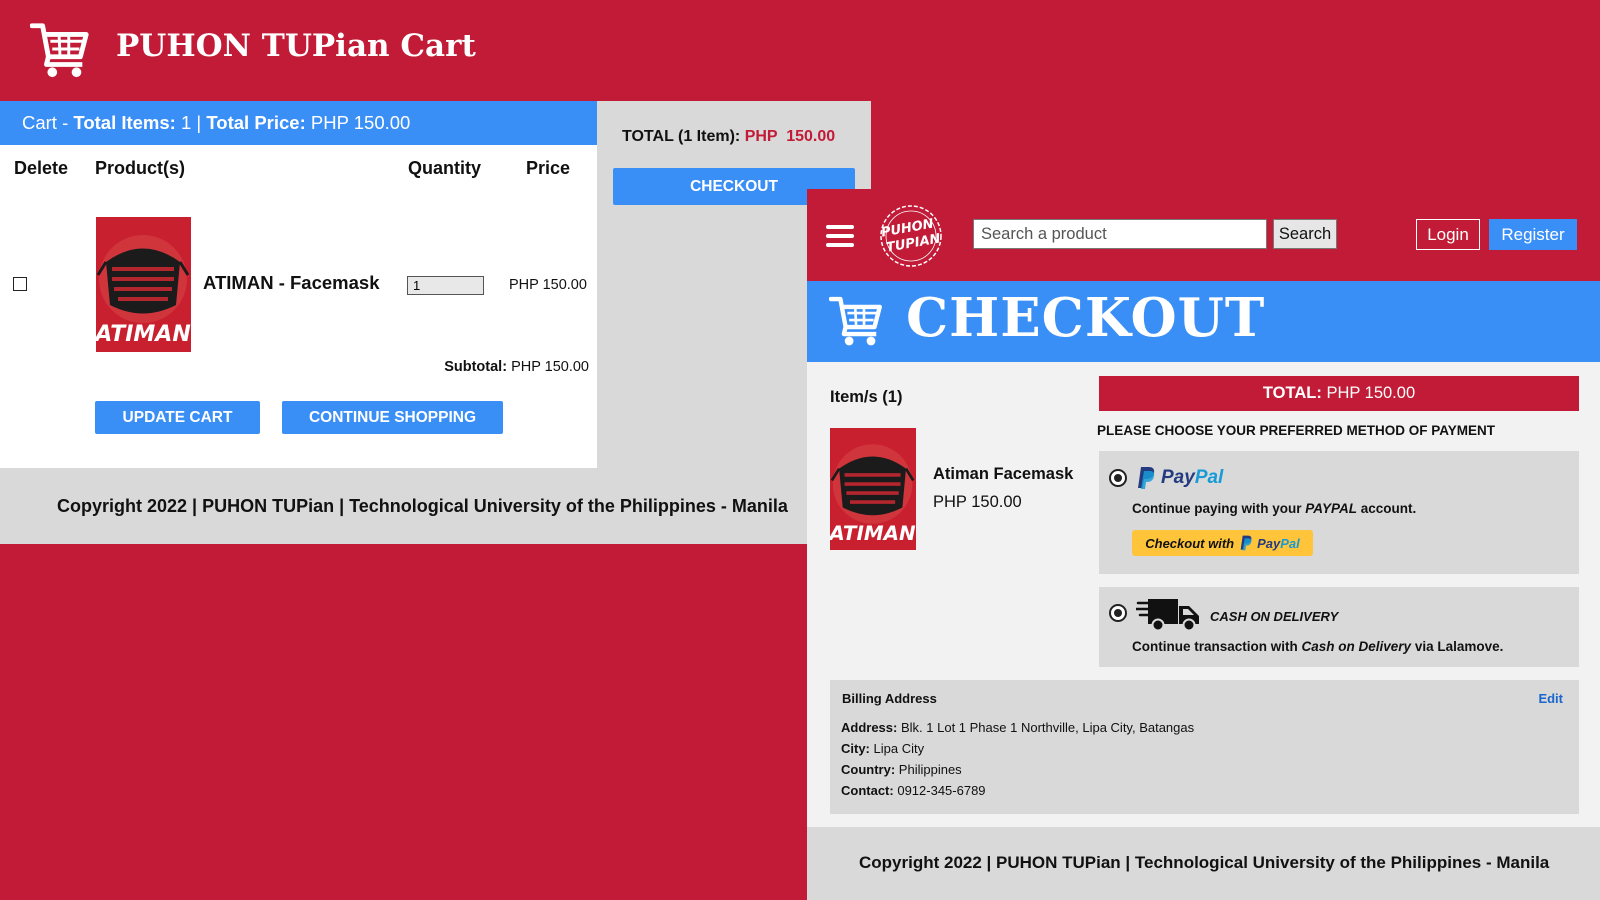 This screenshot has height=900, width=1600. I want to click on billing-country-line: Country: Philippines, so click(901, 769).